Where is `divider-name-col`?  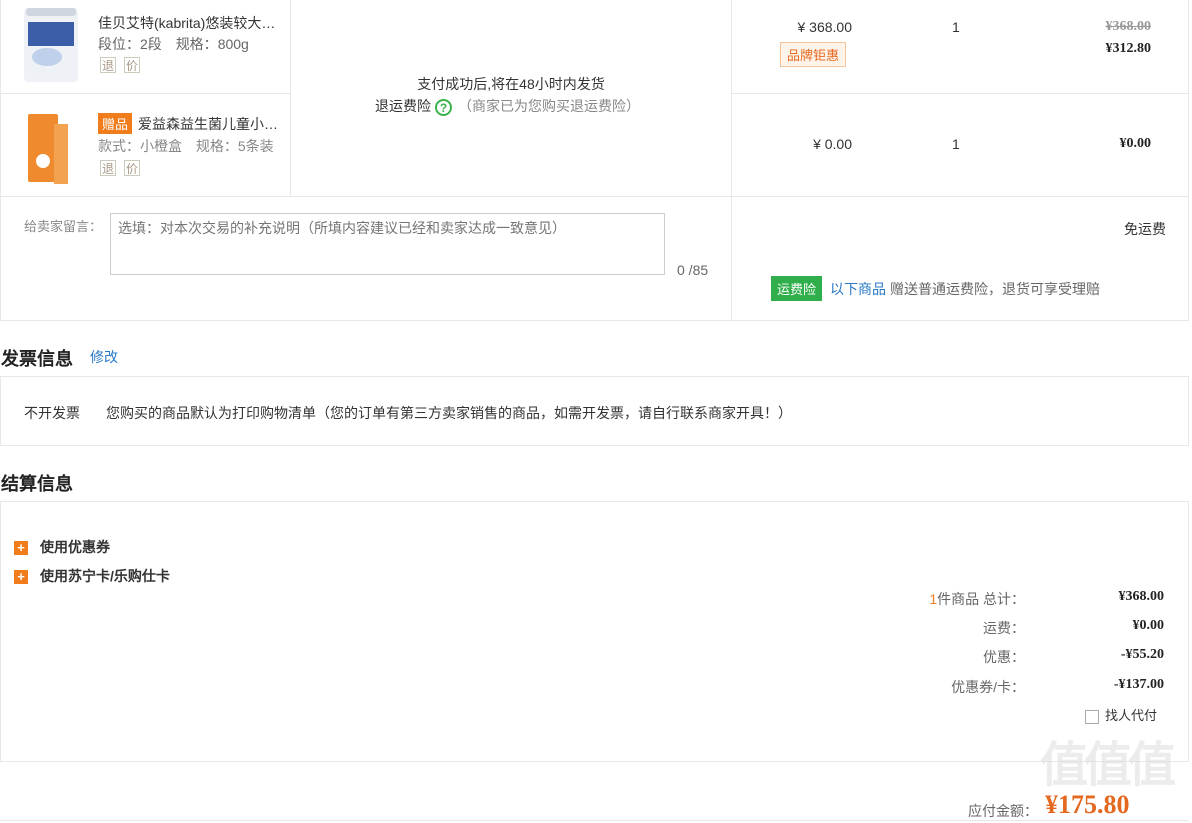
divider-name-col is located at coordinates (290, 98).